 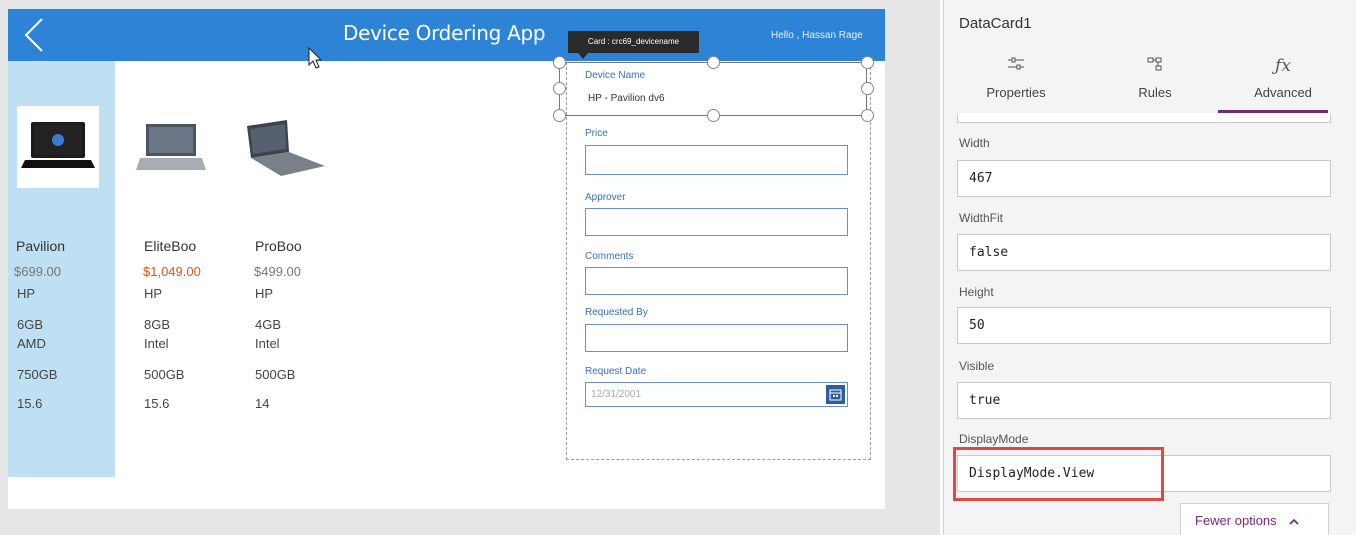 What do you see at coordinates (817, 35) in the screenshot?
I see `greeting-text: Hello , Hassan Rage` at bounding box center [817, 35].